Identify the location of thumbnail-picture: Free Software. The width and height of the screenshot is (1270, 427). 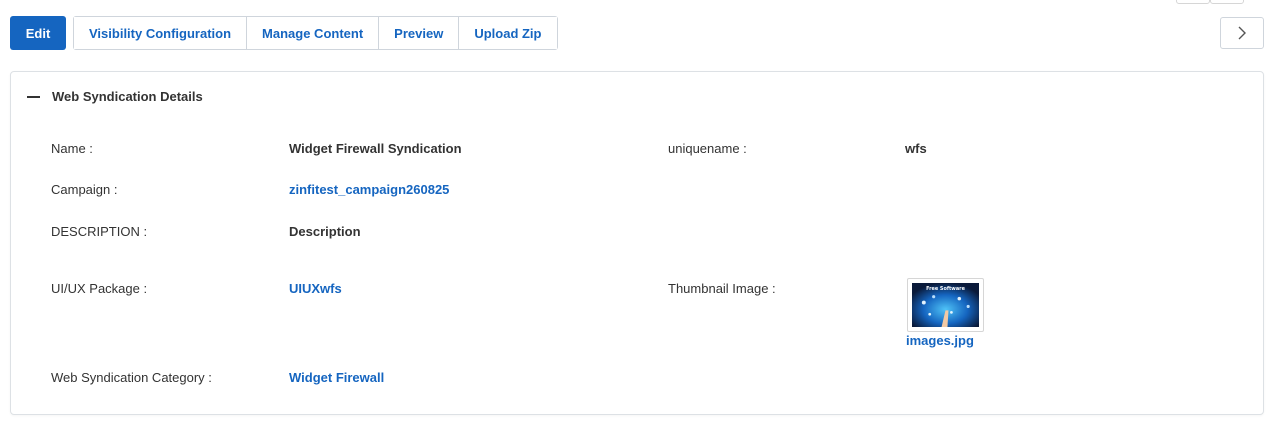
(945, 305).